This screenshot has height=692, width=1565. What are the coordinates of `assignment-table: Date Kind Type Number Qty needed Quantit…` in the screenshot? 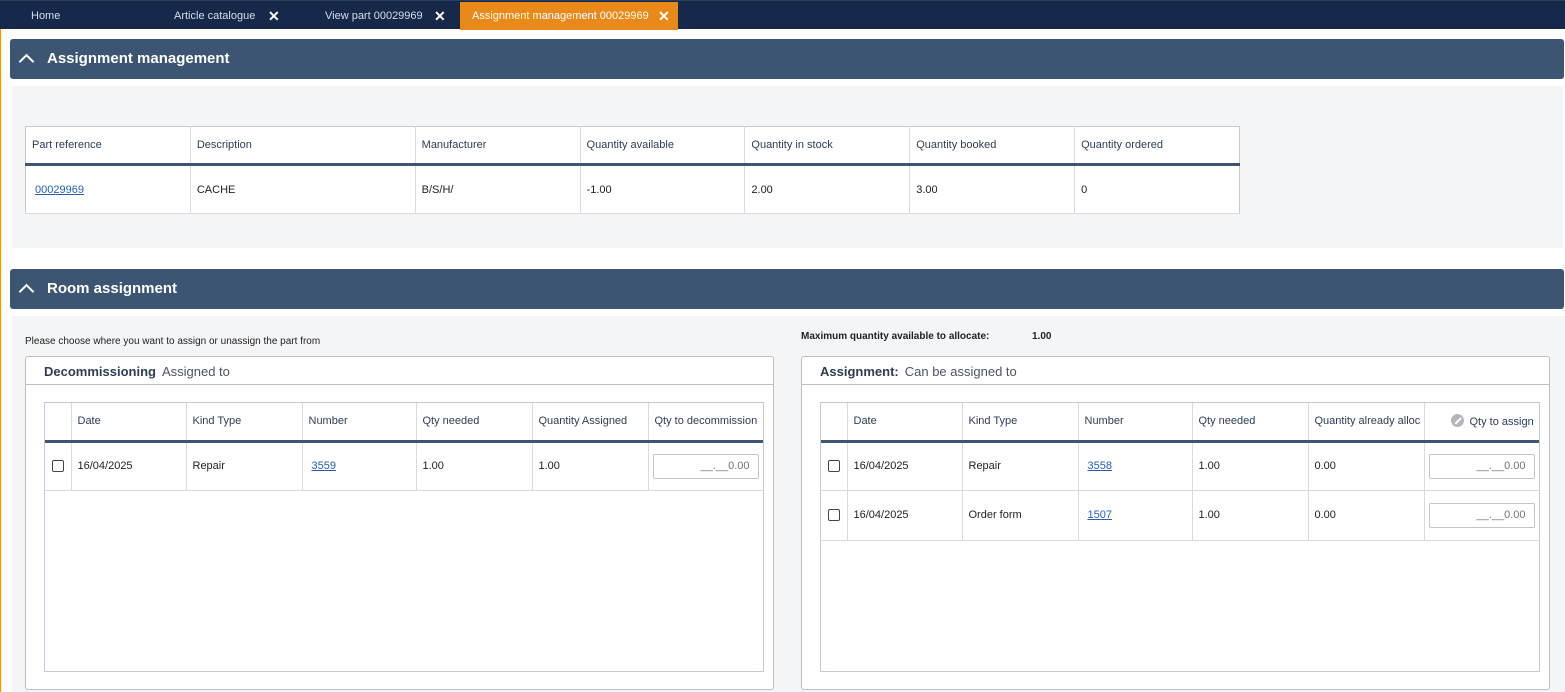 It's located at (1180, 472).